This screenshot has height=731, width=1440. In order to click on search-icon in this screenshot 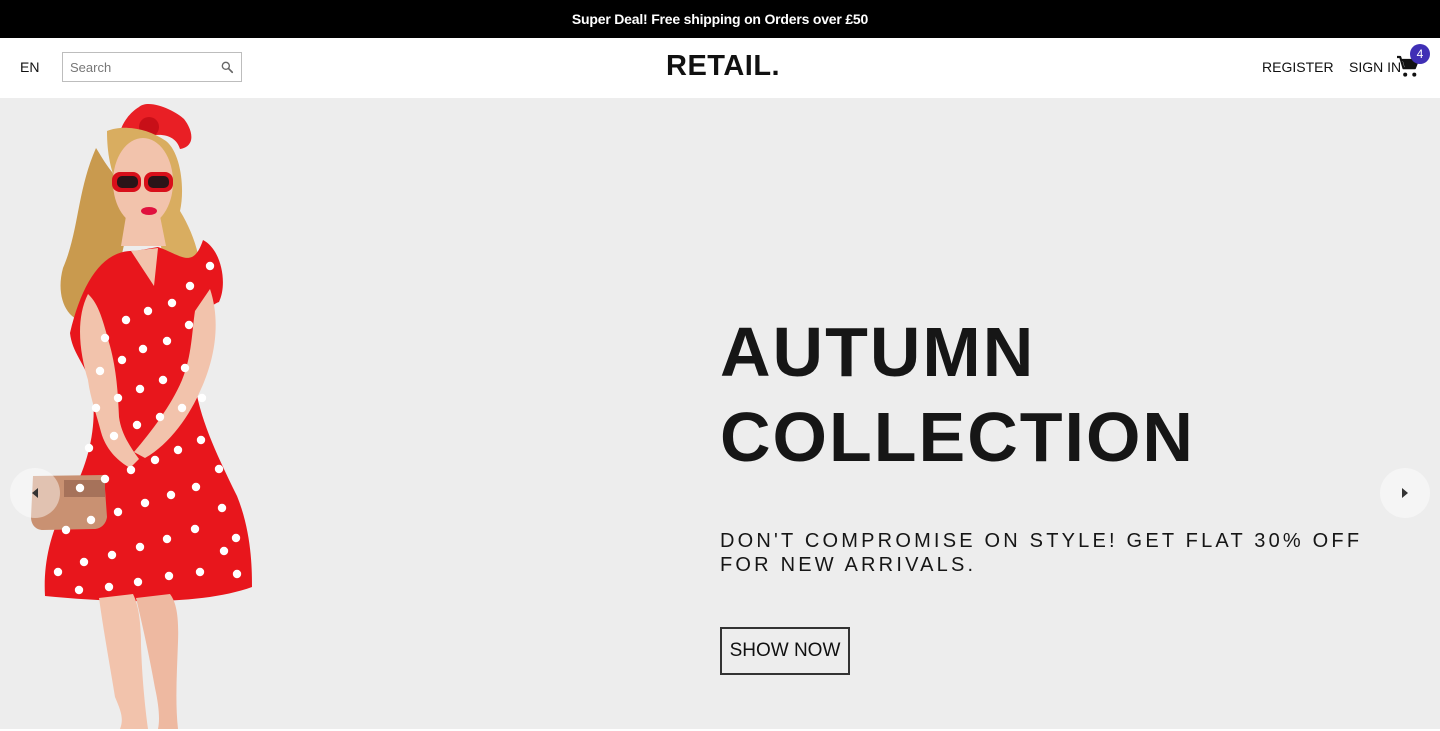, I will do `click(227, 67)`.